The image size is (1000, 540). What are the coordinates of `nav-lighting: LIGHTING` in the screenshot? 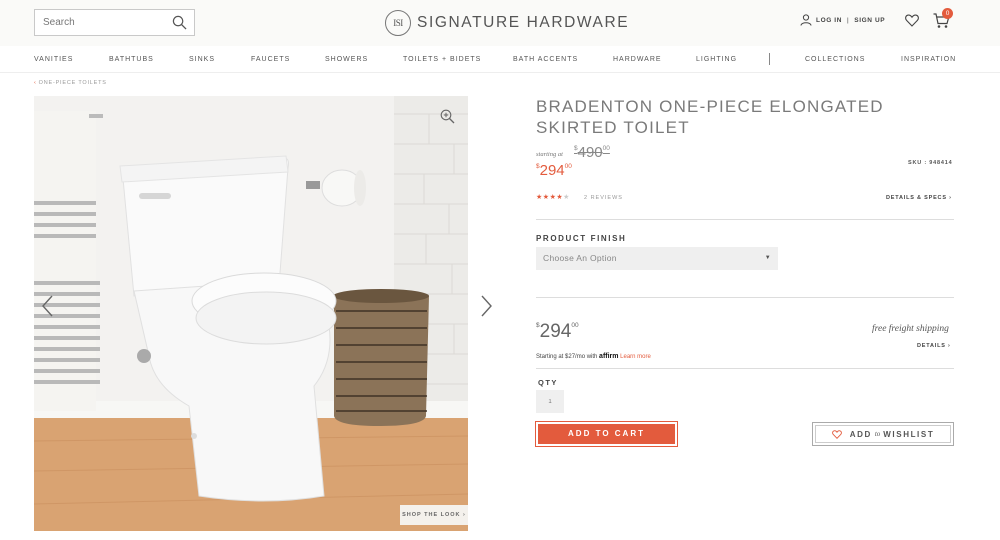 It's located at (716, 59).